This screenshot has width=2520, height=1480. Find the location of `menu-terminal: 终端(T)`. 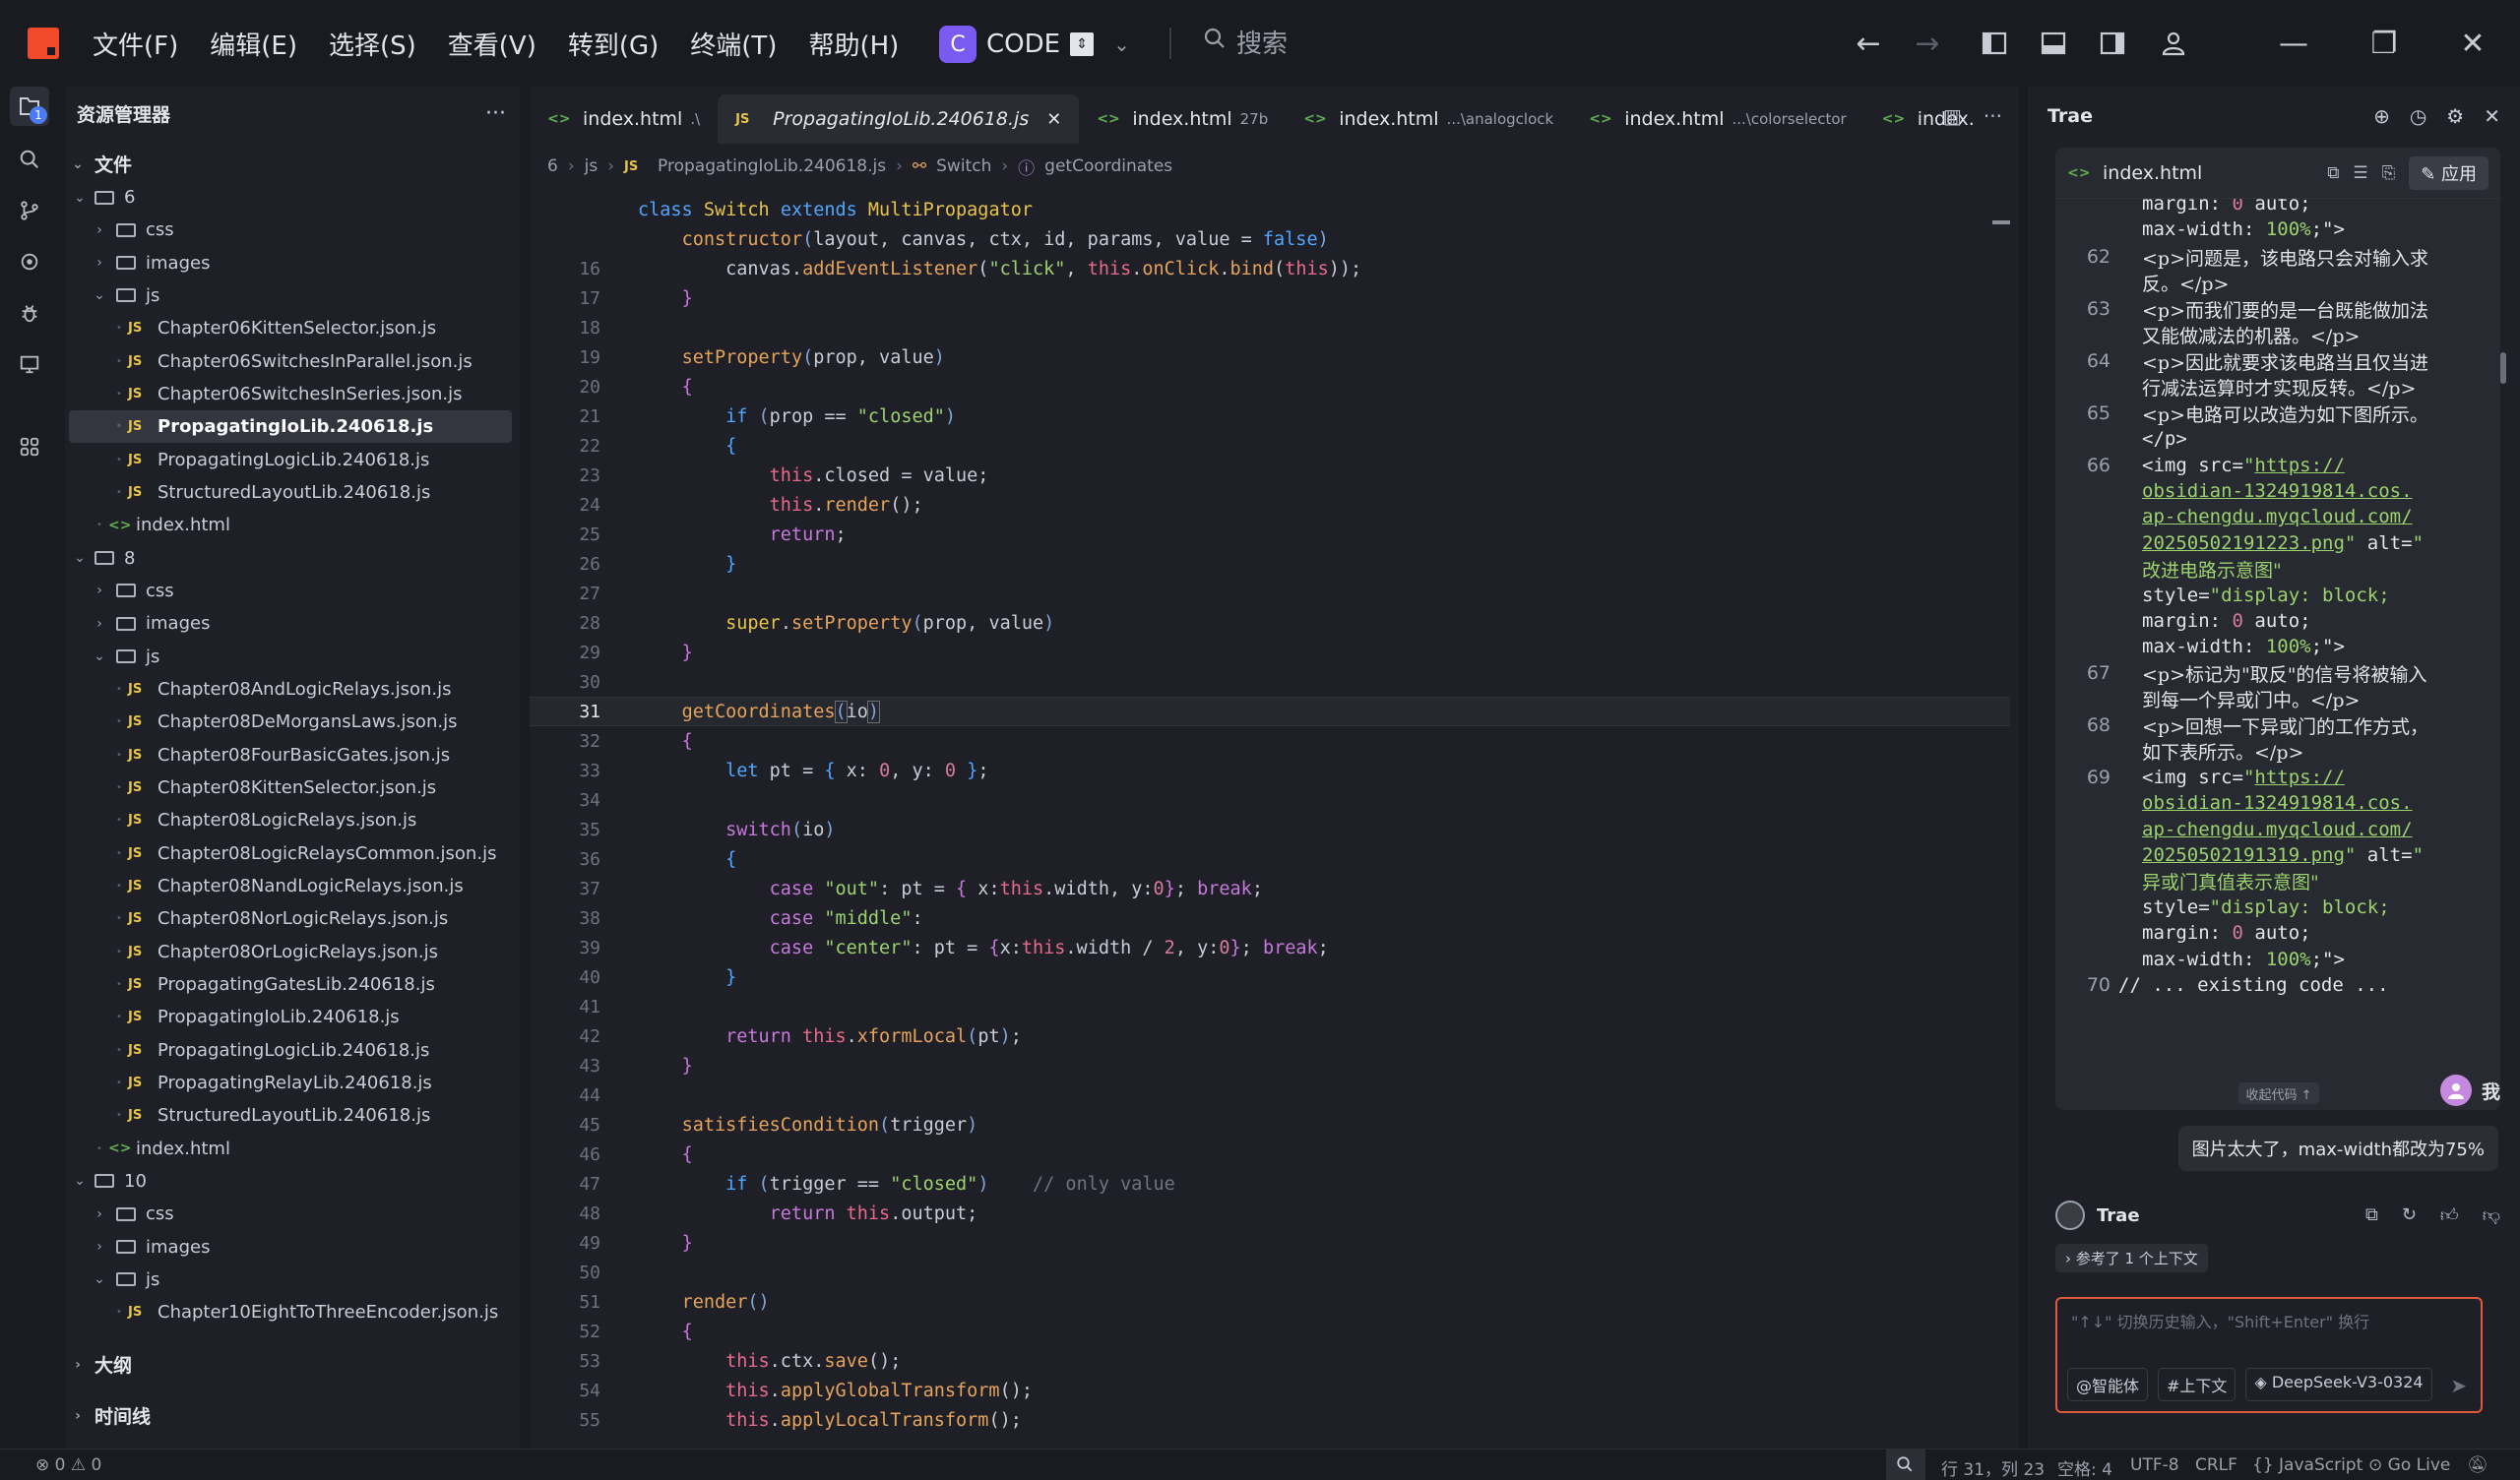

menu-terminal: 终端(T) is located at coordinates (733, 44).